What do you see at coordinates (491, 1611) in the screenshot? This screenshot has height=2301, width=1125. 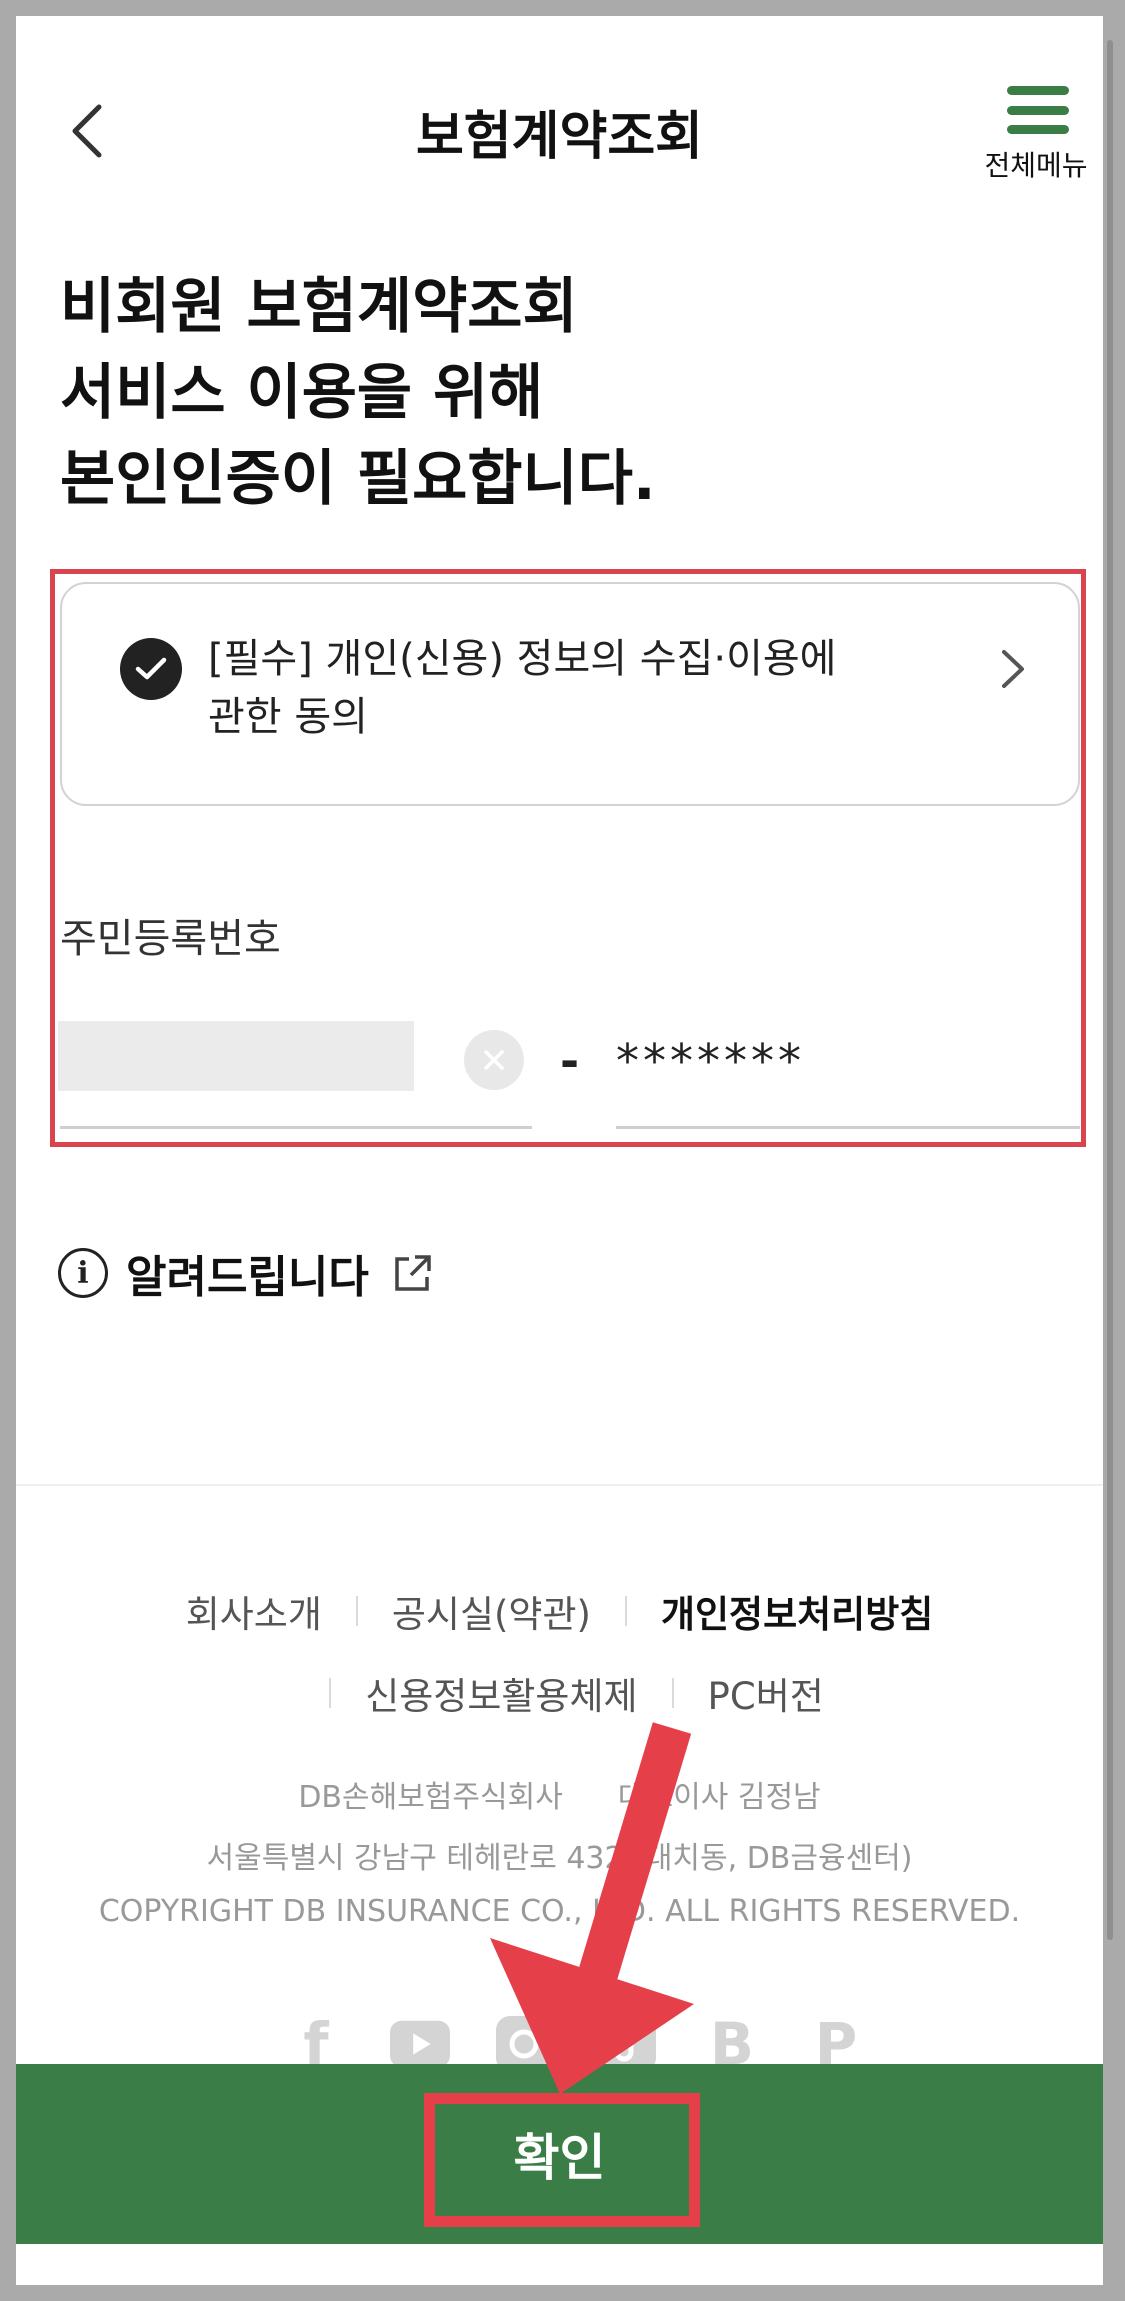 I see `footer-link-disclosure: 공시실(약관)` at bounding box center [491, 1611].